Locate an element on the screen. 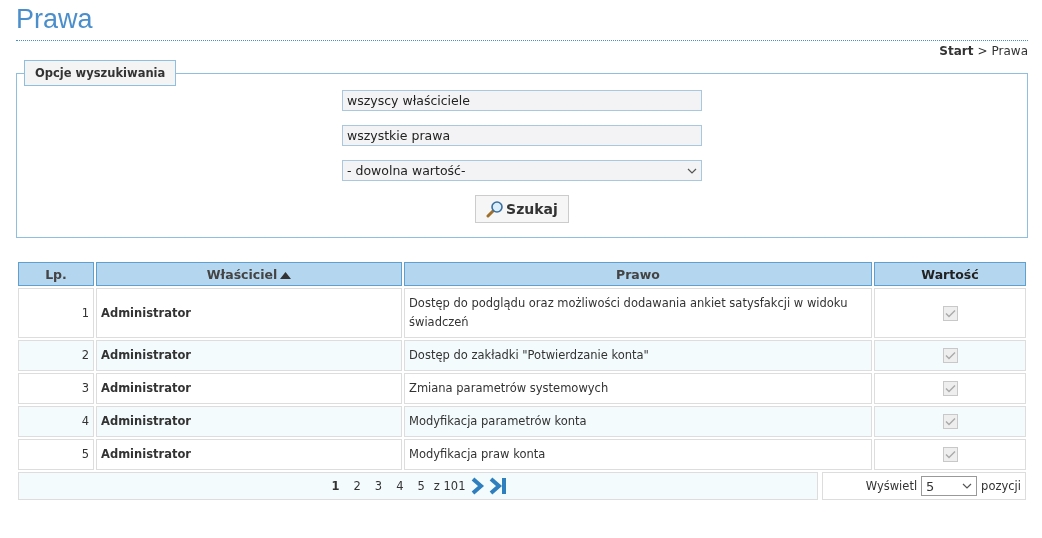  input-field: wszyscy właściciele is located at coordinates (522, 100).